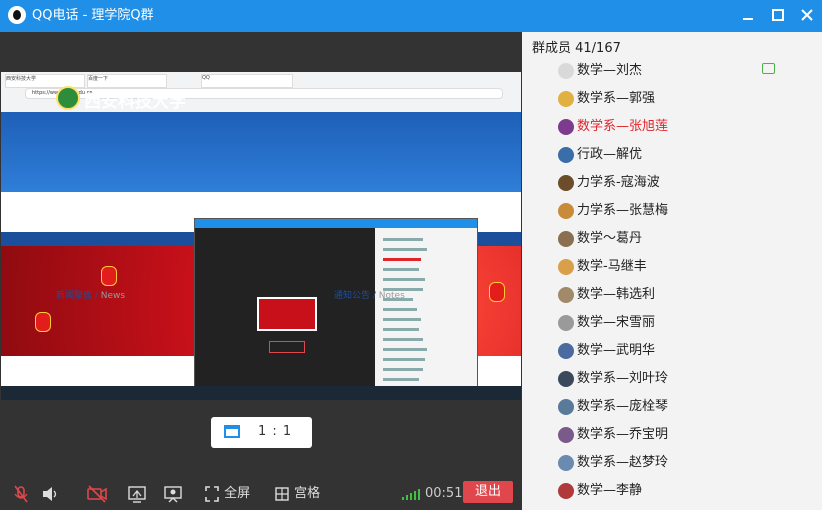 This screenshot has height=510, width=822. Describe the element at coordinates (91, 296) in the screenshot. I see `news-section-label: 新闻聚焦 / News` at that location.